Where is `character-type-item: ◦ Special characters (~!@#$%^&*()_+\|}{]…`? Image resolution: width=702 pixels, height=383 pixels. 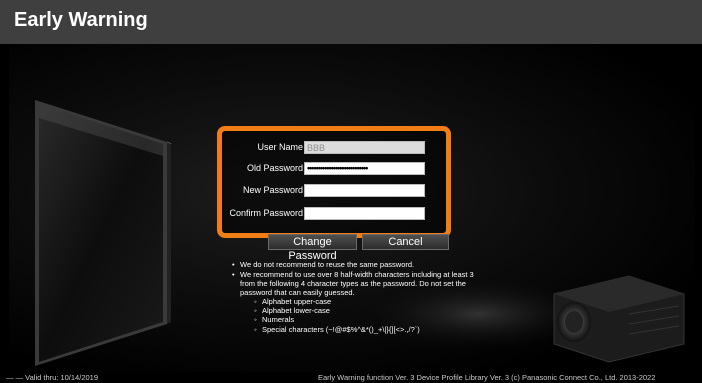
character-type-item: ◦ Special characters (~!@#$%^&*()_+\|}{]… is located at coordinates (393, 329).